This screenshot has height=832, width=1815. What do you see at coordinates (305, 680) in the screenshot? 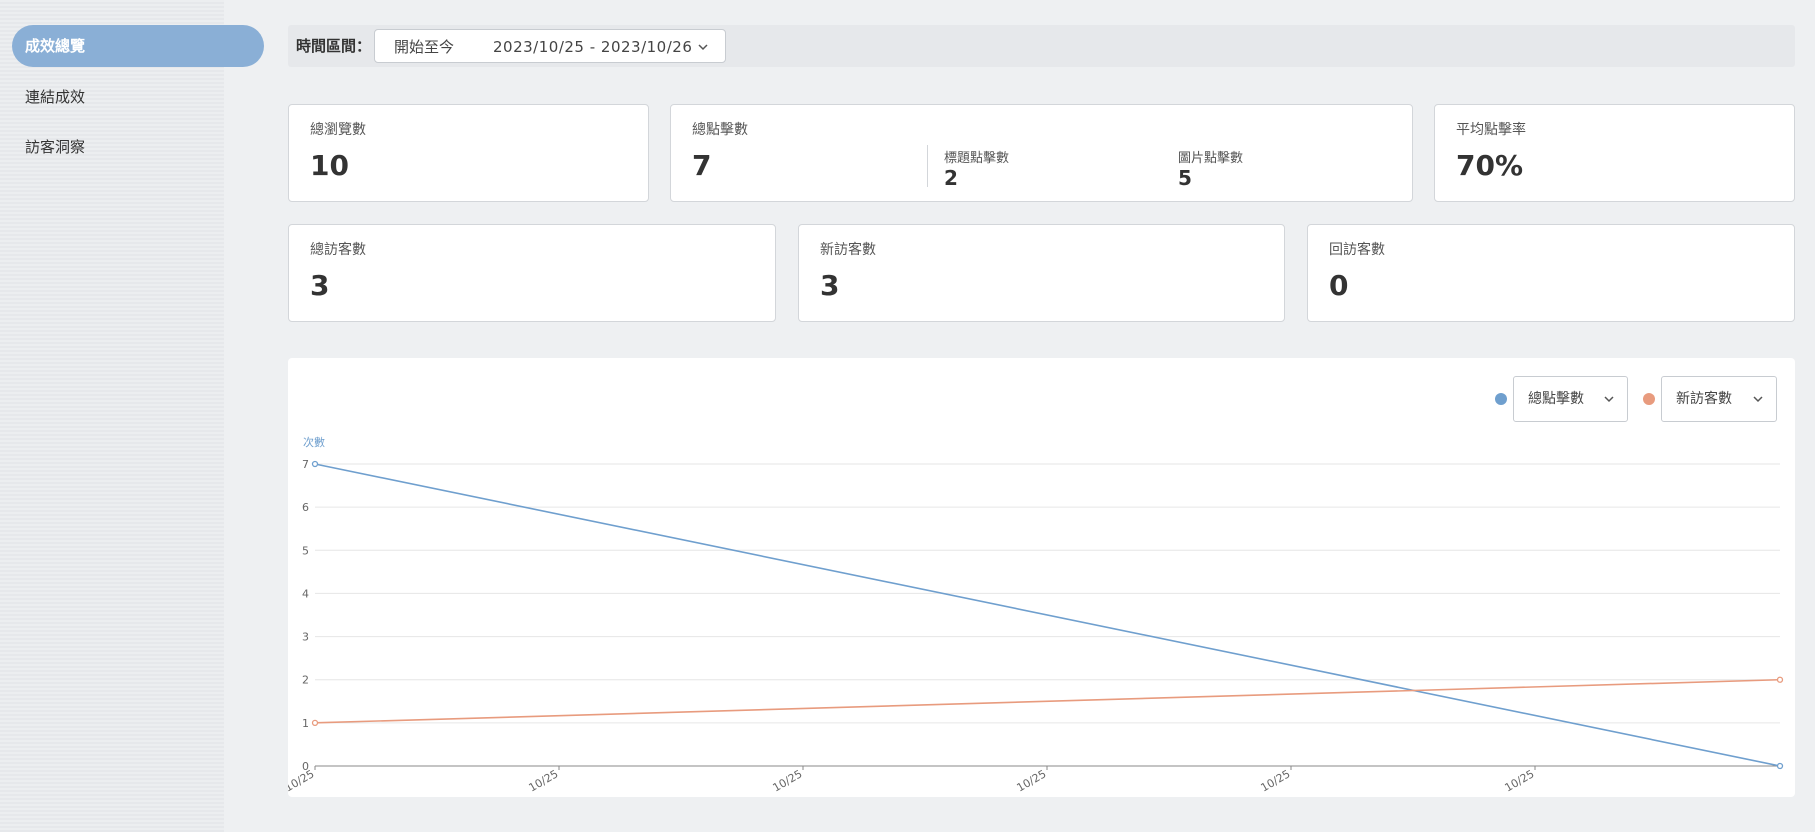
I see `y-tick-label: 2` at bounding box center [305, 680].